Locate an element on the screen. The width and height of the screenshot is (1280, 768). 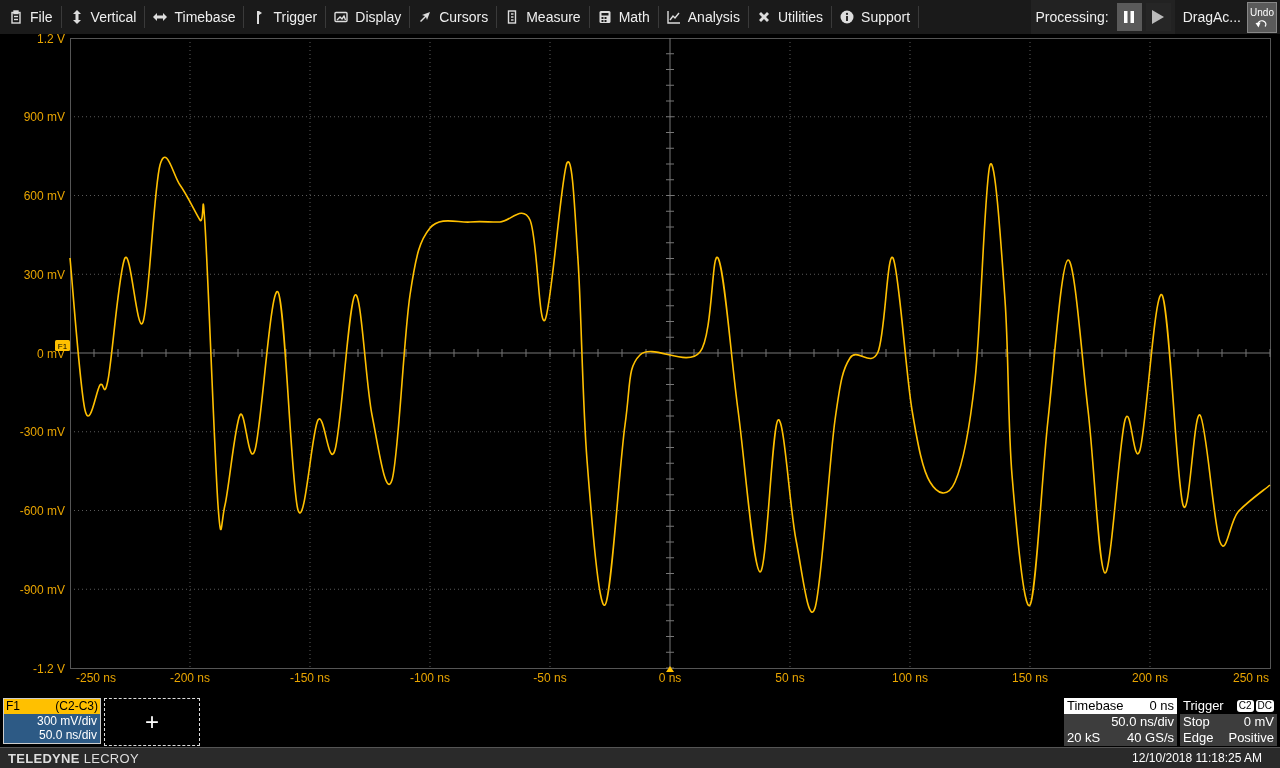
pause-button is located at coordinates (1129, 17).